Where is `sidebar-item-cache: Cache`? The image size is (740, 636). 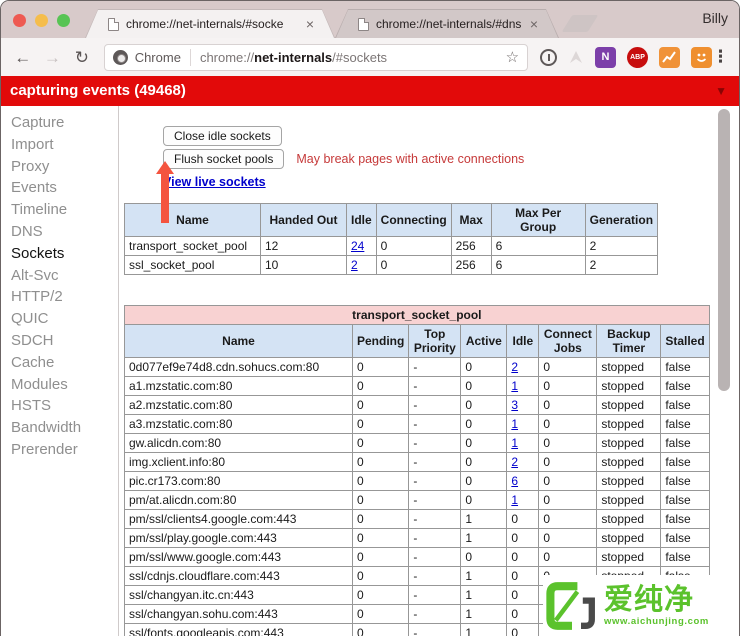 sidebar-item-cache: Cache is located at coordinates (59, 363).